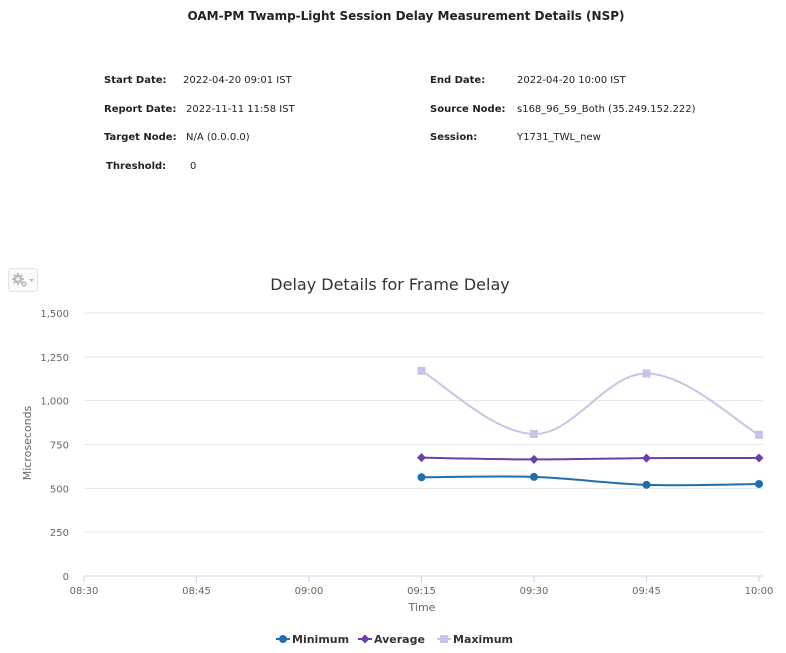  I want to click on start-date-label: Start Date:, so click(135, 80).